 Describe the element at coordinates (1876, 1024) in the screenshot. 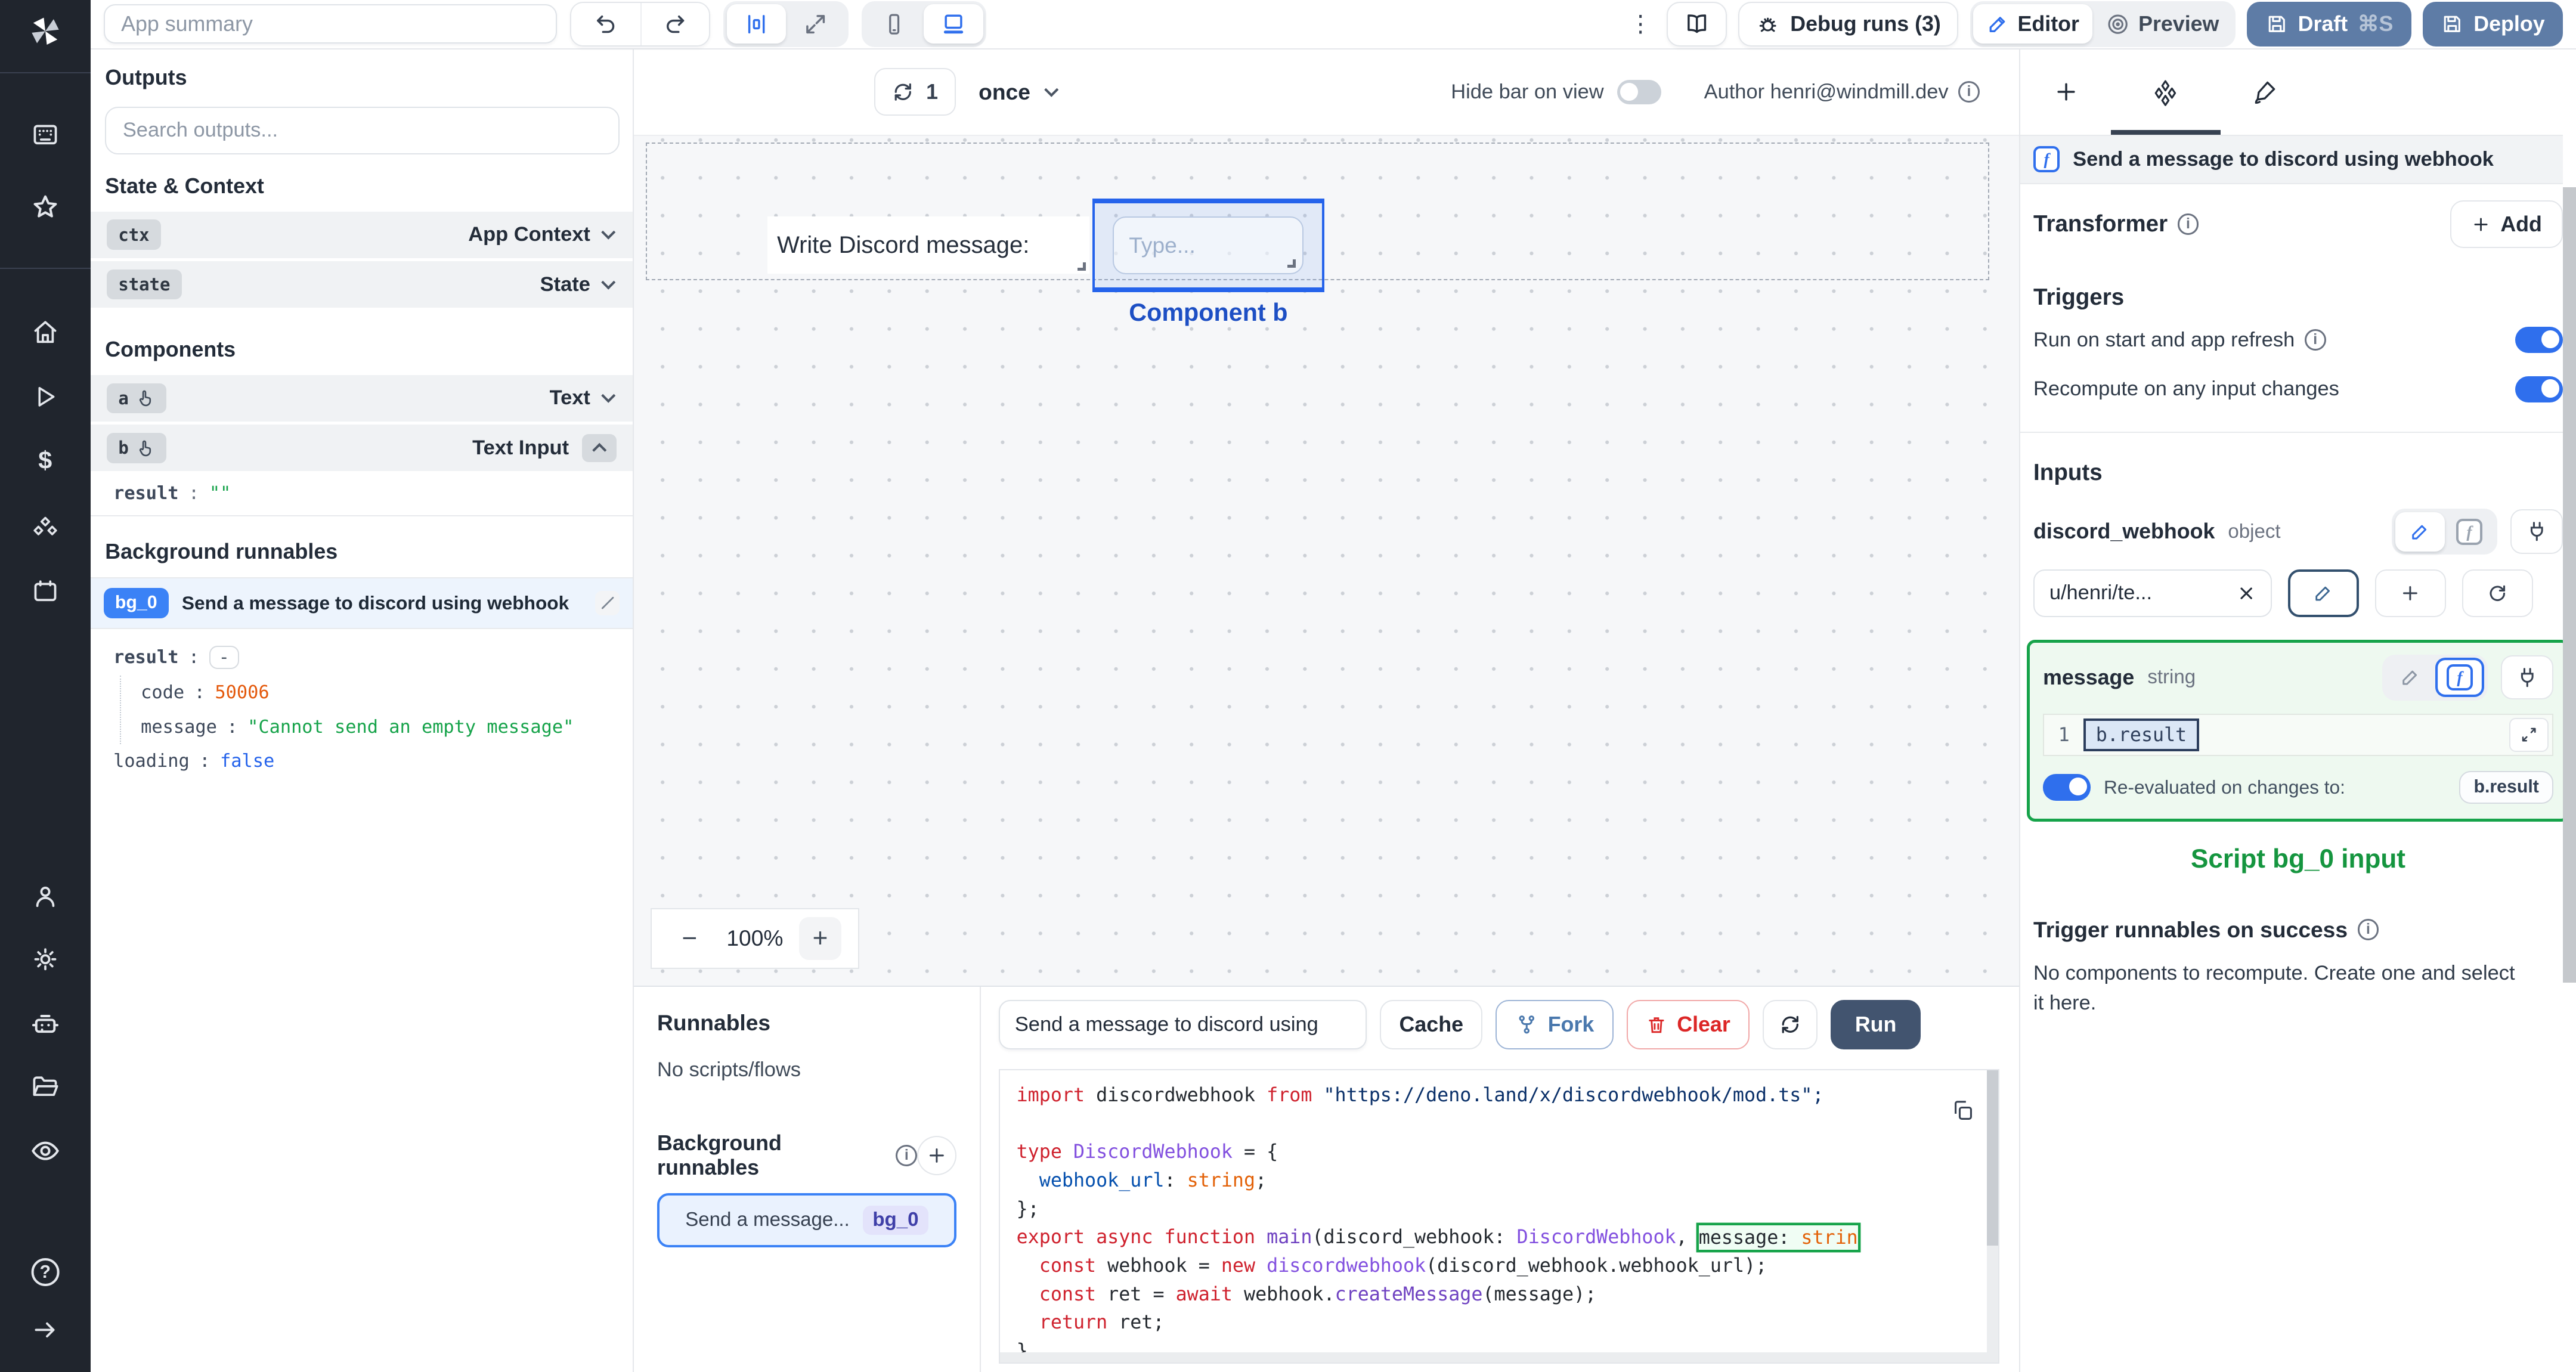

I see `run-button: Run` at that location.